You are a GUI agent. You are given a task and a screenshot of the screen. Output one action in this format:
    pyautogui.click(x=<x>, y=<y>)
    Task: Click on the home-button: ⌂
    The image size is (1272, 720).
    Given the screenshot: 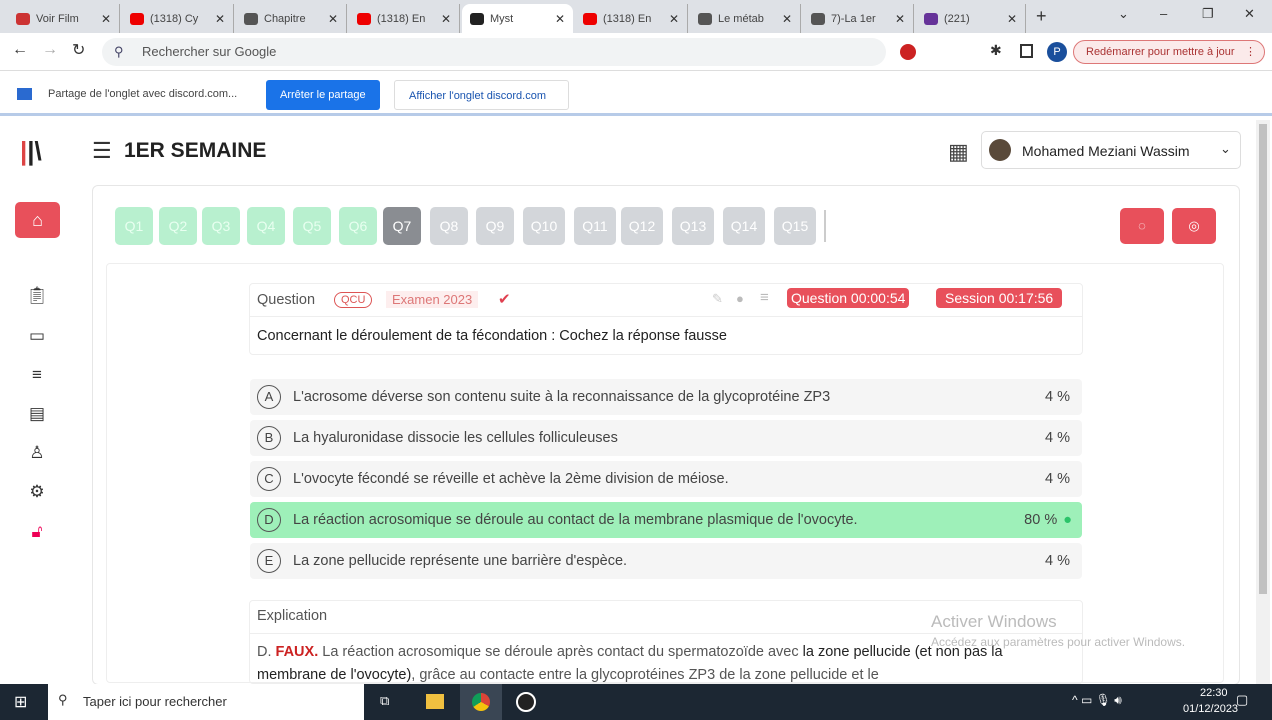 What is the action you would take?
    pyautogui.click(x=37, y=220)
    